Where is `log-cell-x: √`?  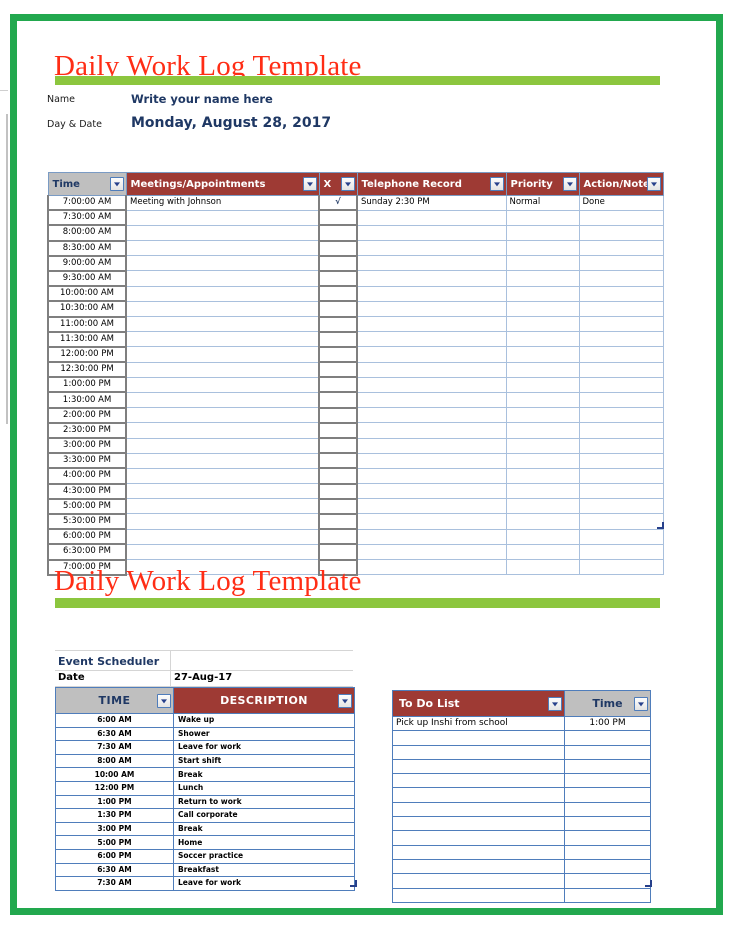
log-cell-x: √ is located at coordinates (338, 203).